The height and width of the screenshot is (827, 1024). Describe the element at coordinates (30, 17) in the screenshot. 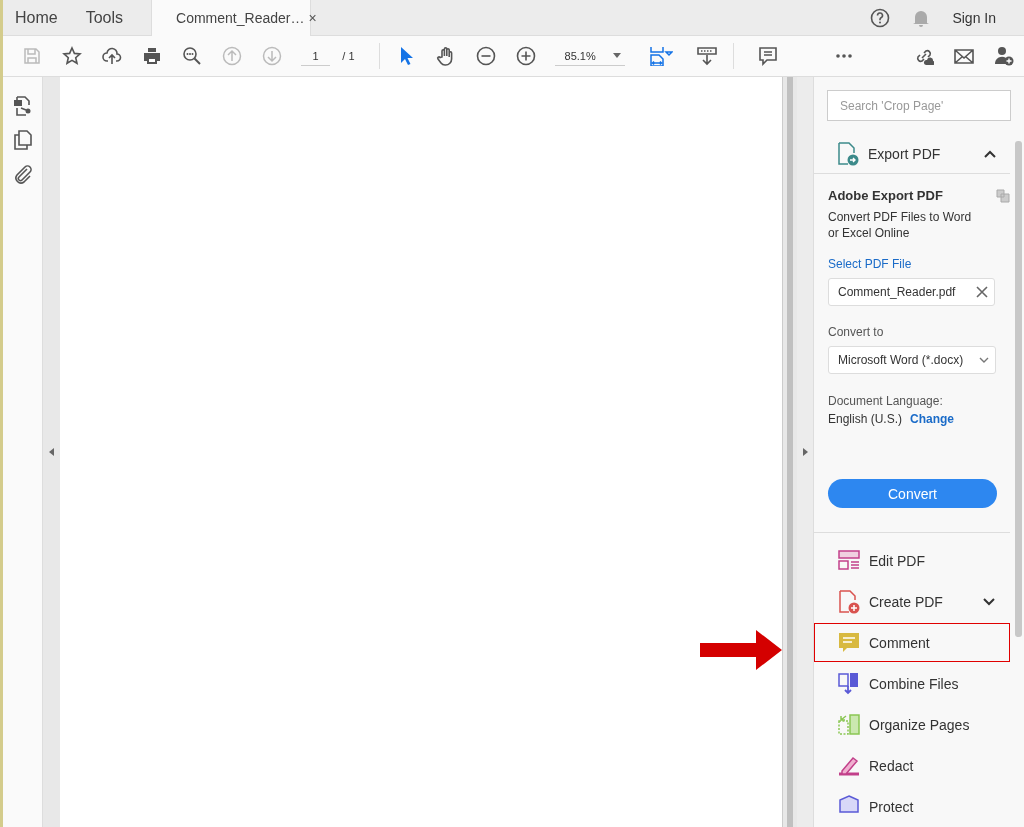

I see `tab: Home` at that location.